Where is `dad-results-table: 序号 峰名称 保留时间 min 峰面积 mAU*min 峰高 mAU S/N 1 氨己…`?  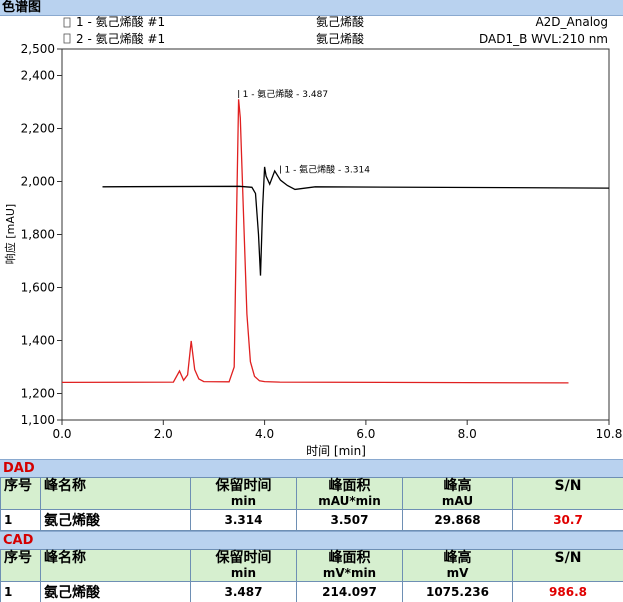
dad-results-table: 序号 峰名称 保留时间 min 峰面积 mAU*min 峰高 mAU S/N 1 氨己… is located at coordinates (311, 504).